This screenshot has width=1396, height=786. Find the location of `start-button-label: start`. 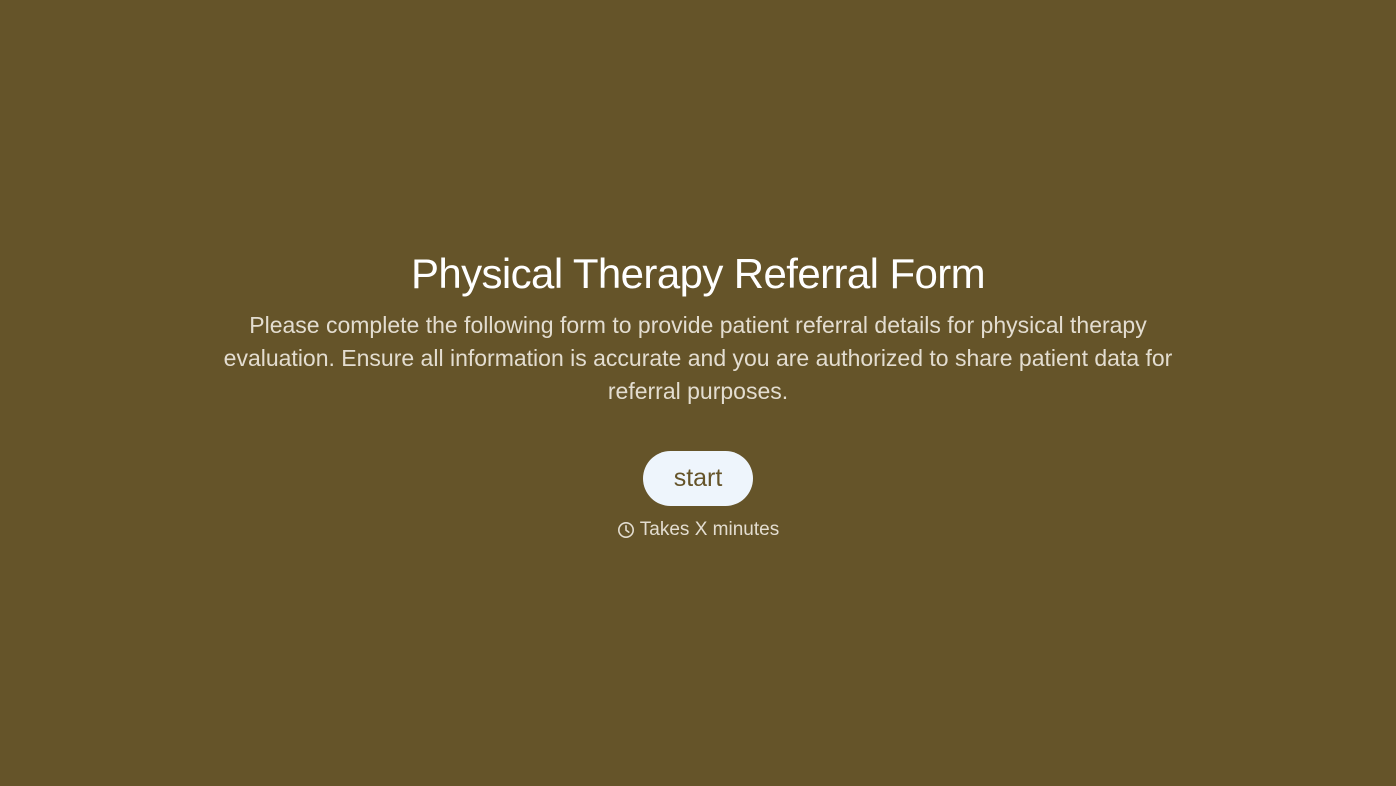

start-button-label: start is located at coordinates (698, 478).